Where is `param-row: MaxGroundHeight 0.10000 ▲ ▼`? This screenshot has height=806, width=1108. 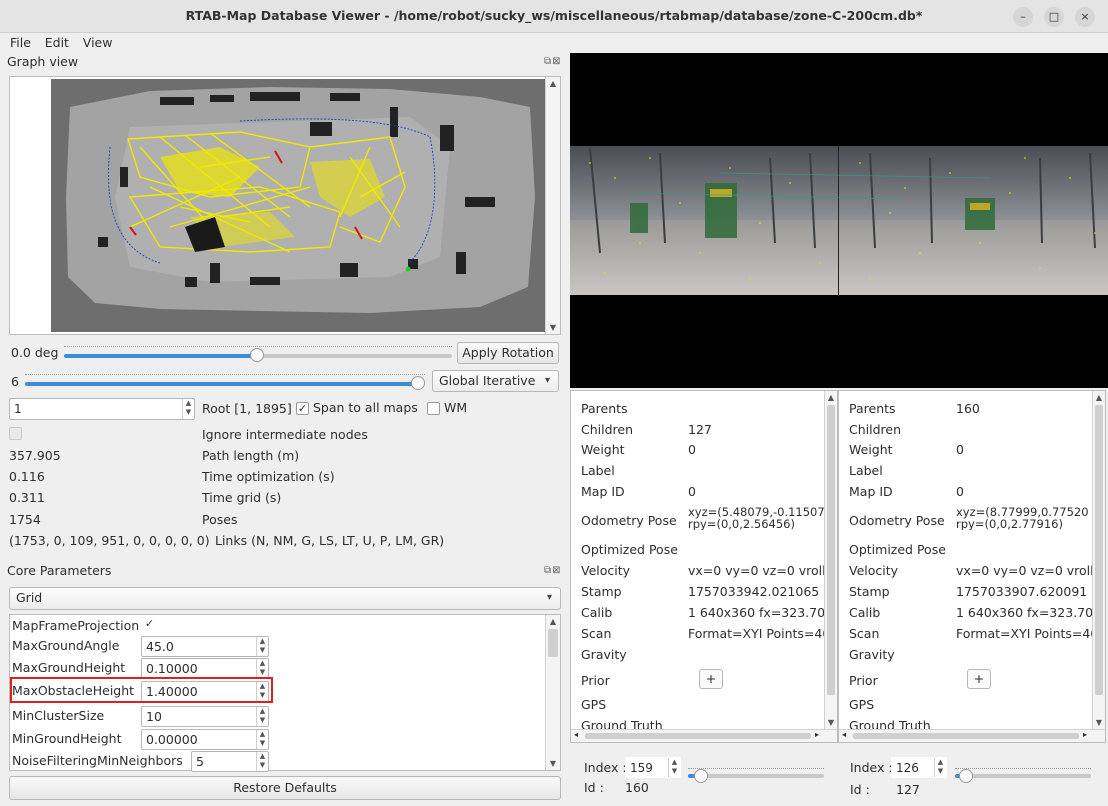 param-row: MaxGroundHeight 0.10000 ▲ ▼ is located at coordinates (277, 668).